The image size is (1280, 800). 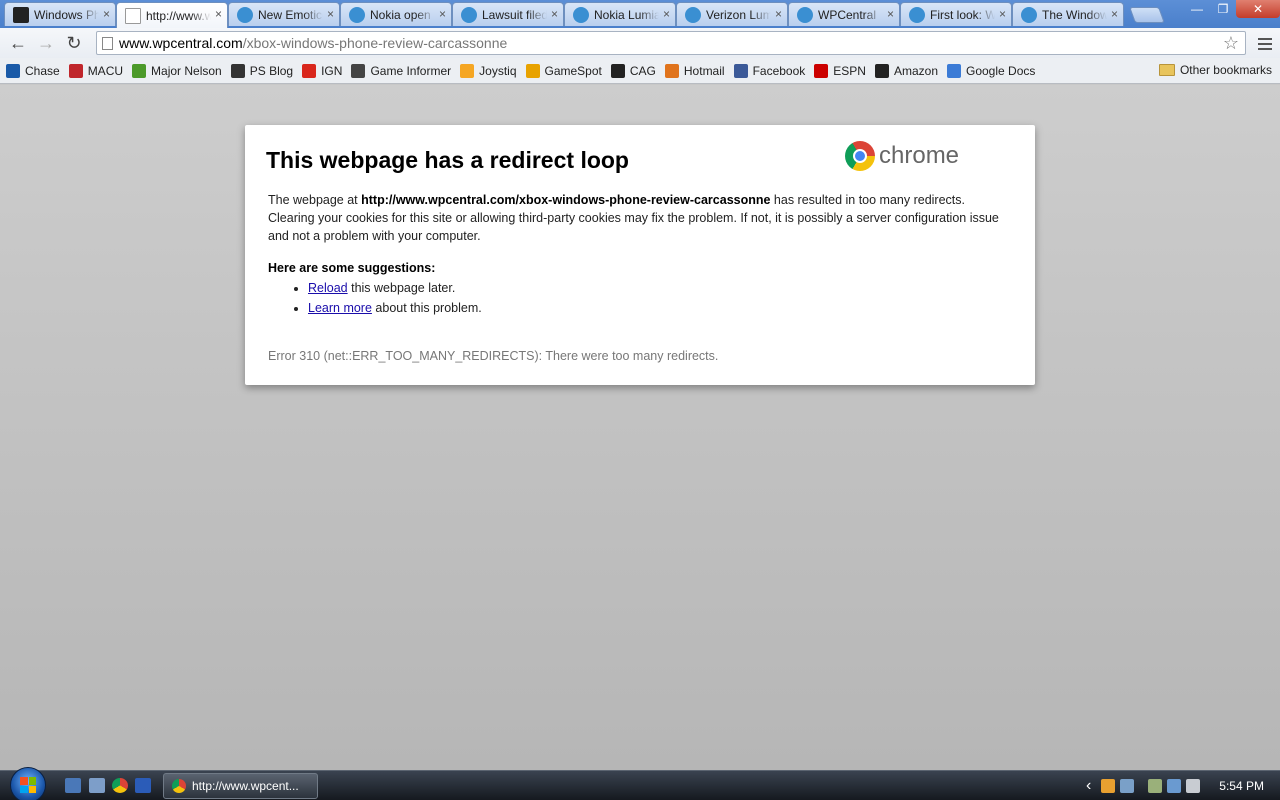 I want to click on tab-3: Nokia open ×, so click(x=396, y=14).